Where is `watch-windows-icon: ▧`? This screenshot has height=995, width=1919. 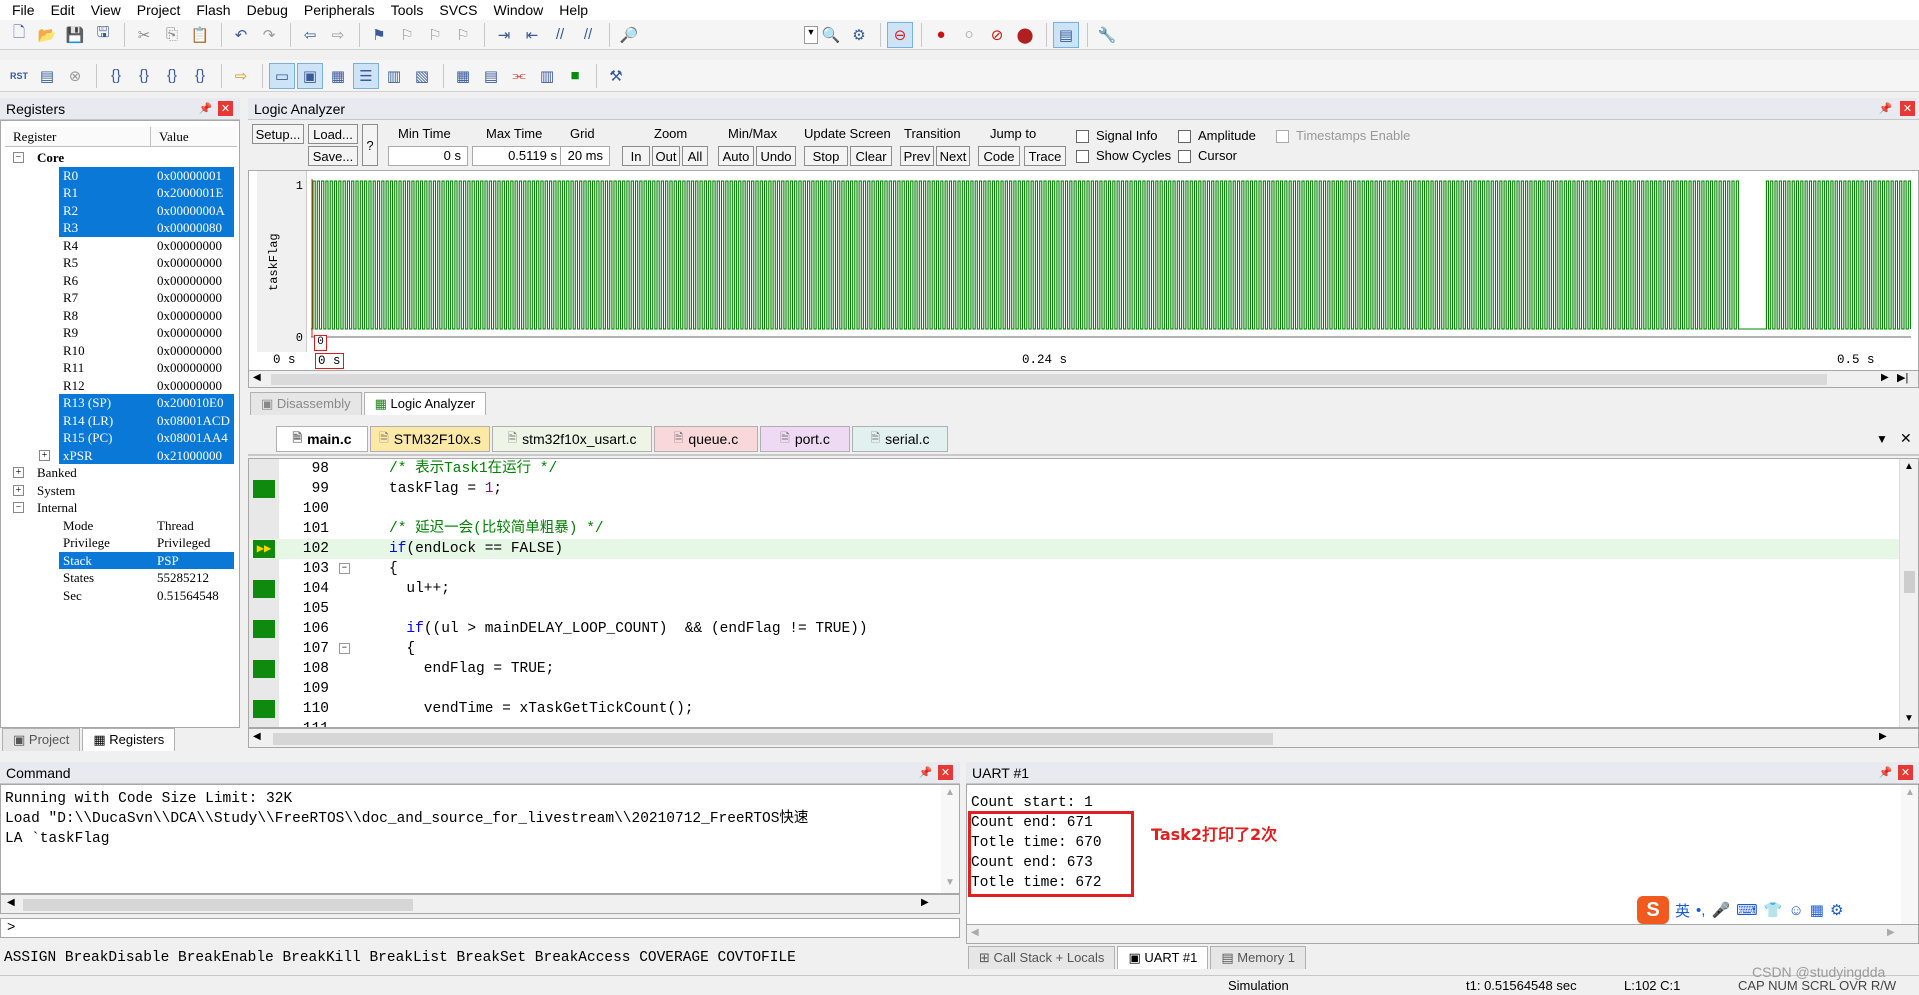 watch-windows-icon: ▧ is located at coordinates (422, 76).